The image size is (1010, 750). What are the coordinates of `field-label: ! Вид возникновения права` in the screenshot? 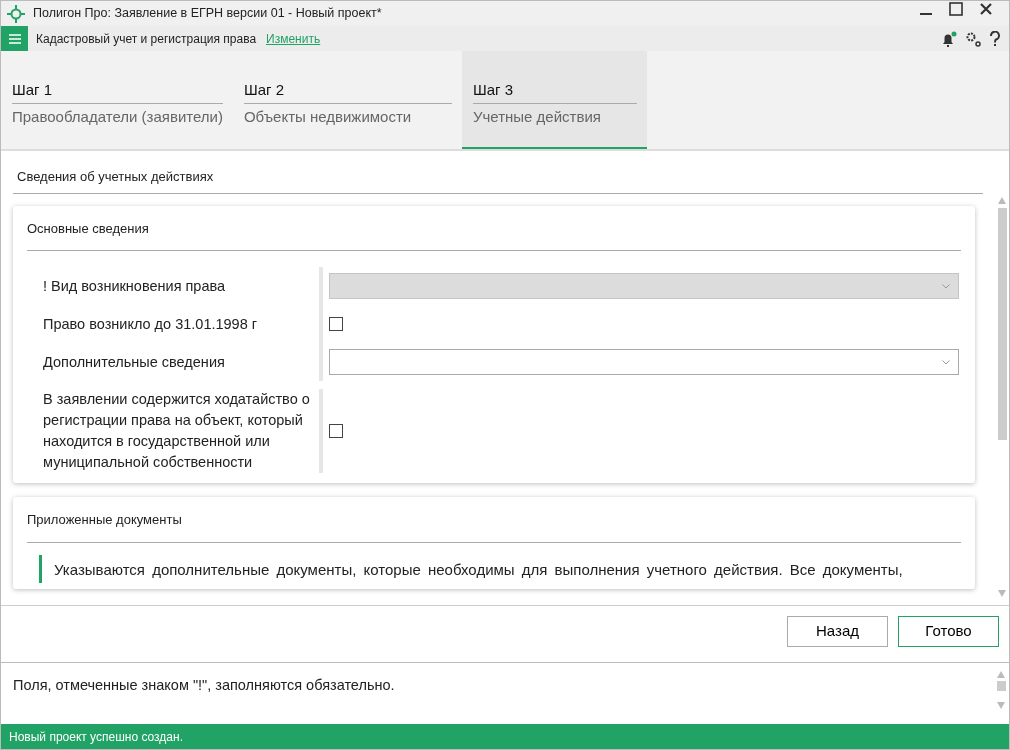 It's located at (134, 286).